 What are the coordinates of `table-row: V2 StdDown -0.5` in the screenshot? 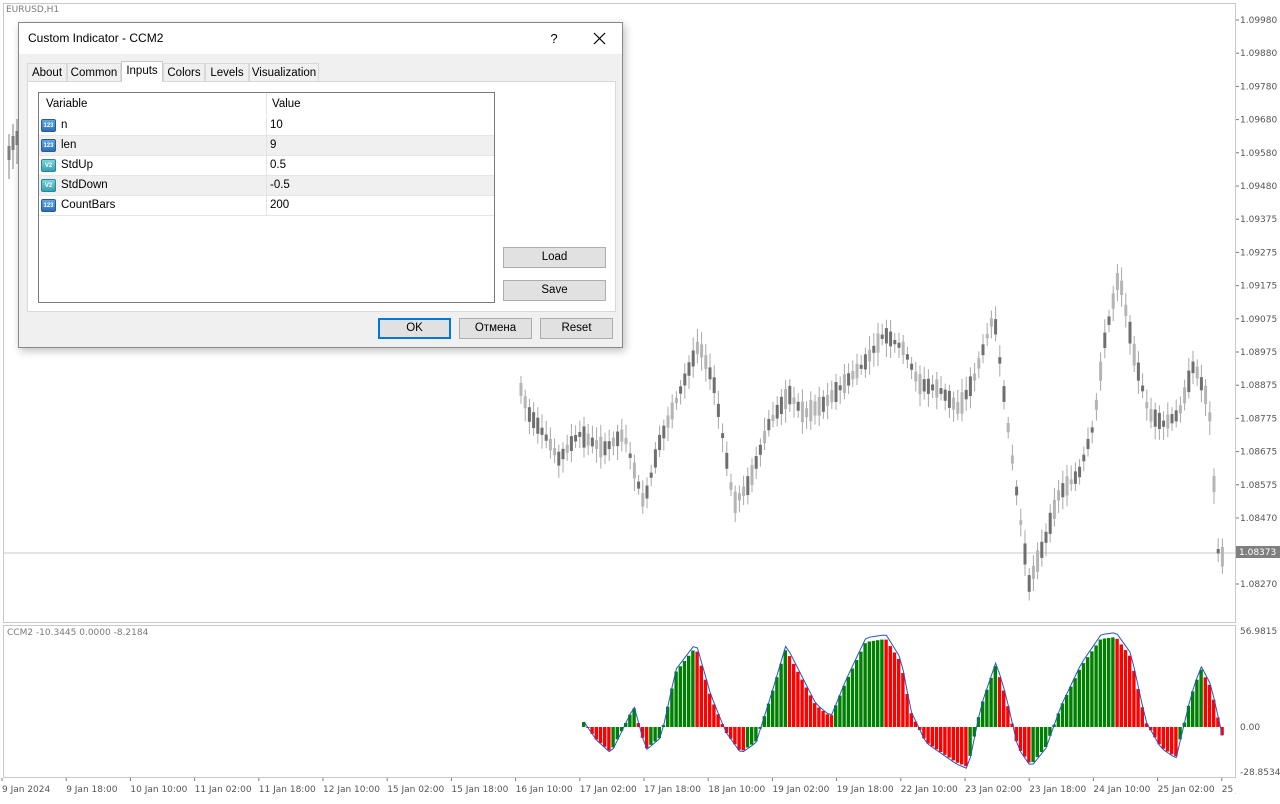 It's located at (266, 186).